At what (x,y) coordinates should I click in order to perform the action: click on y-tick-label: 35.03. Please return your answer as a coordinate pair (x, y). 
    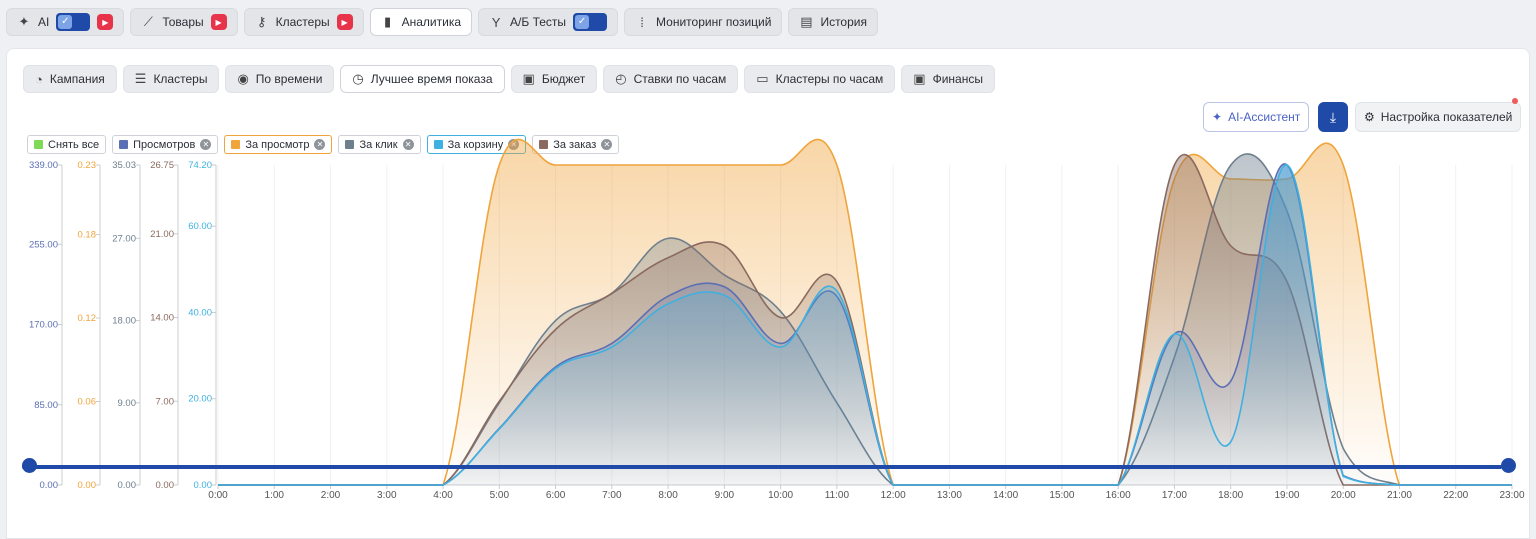
    Looking at the image, I should click on (124, 165).